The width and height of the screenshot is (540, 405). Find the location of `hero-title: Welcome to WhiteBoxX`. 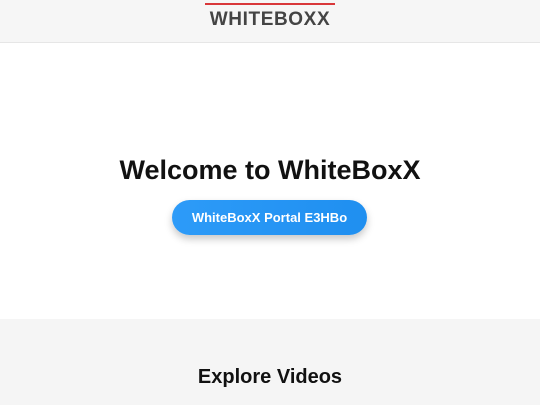

hero-title: Welcome to WhiteBoxX is located at coordinates (270, 170).